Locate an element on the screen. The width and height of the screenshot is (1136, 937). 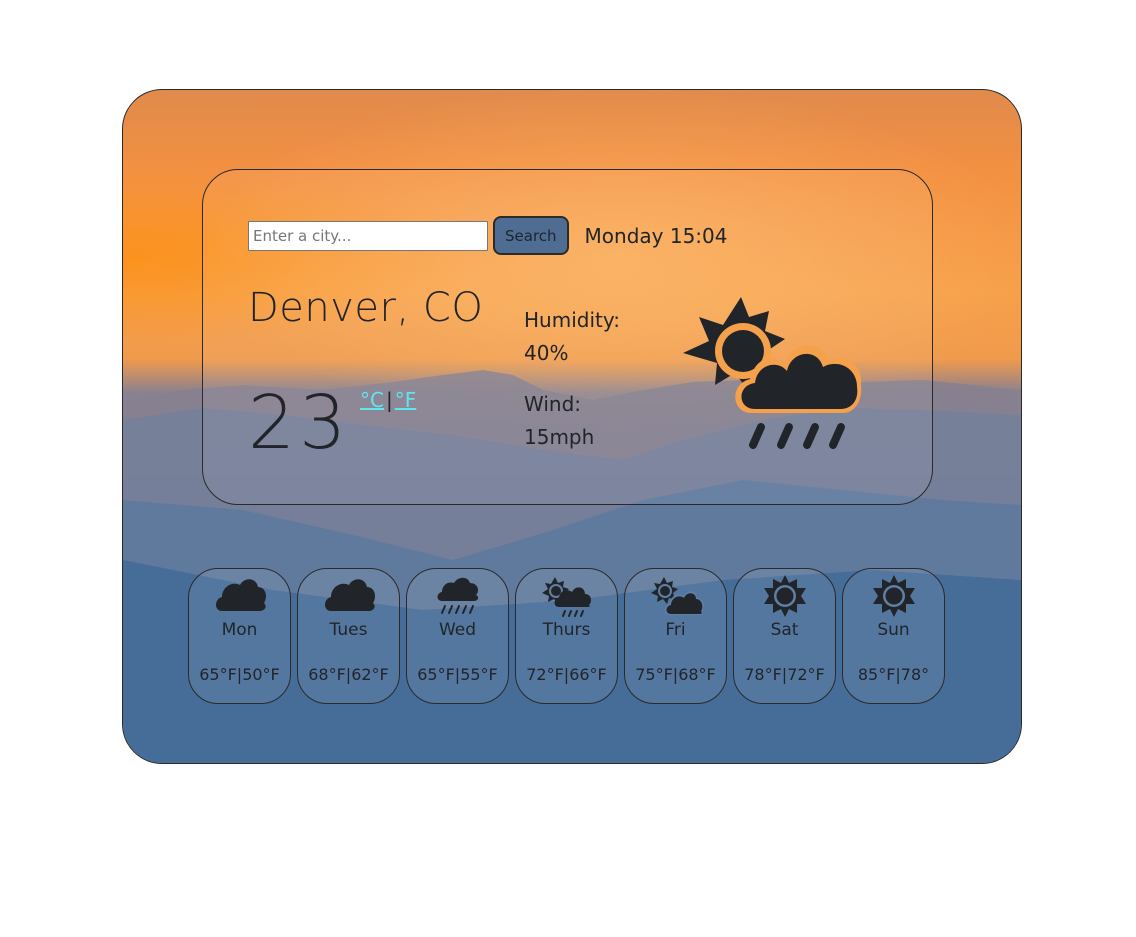
fahrenheit-link: °F is located at coordinates (406, 400).